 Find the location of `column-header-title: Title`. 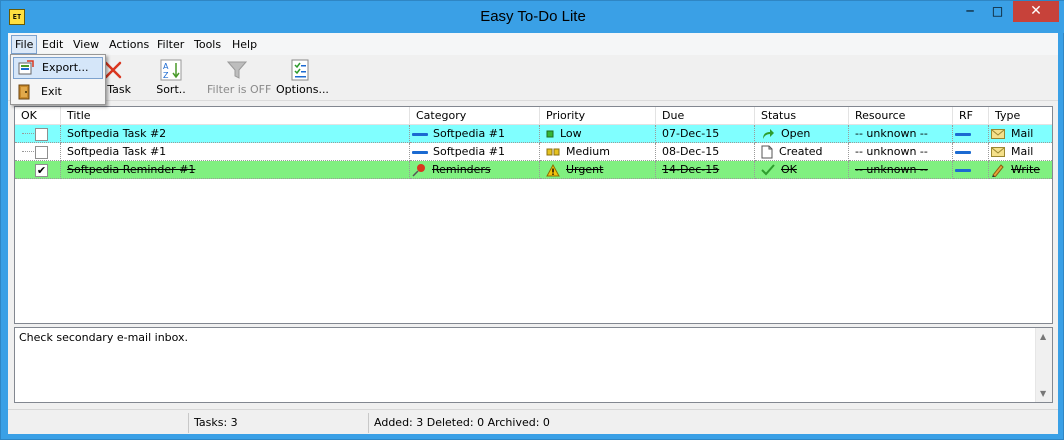

column-header-title: Title is located at coordinates (235, 116).